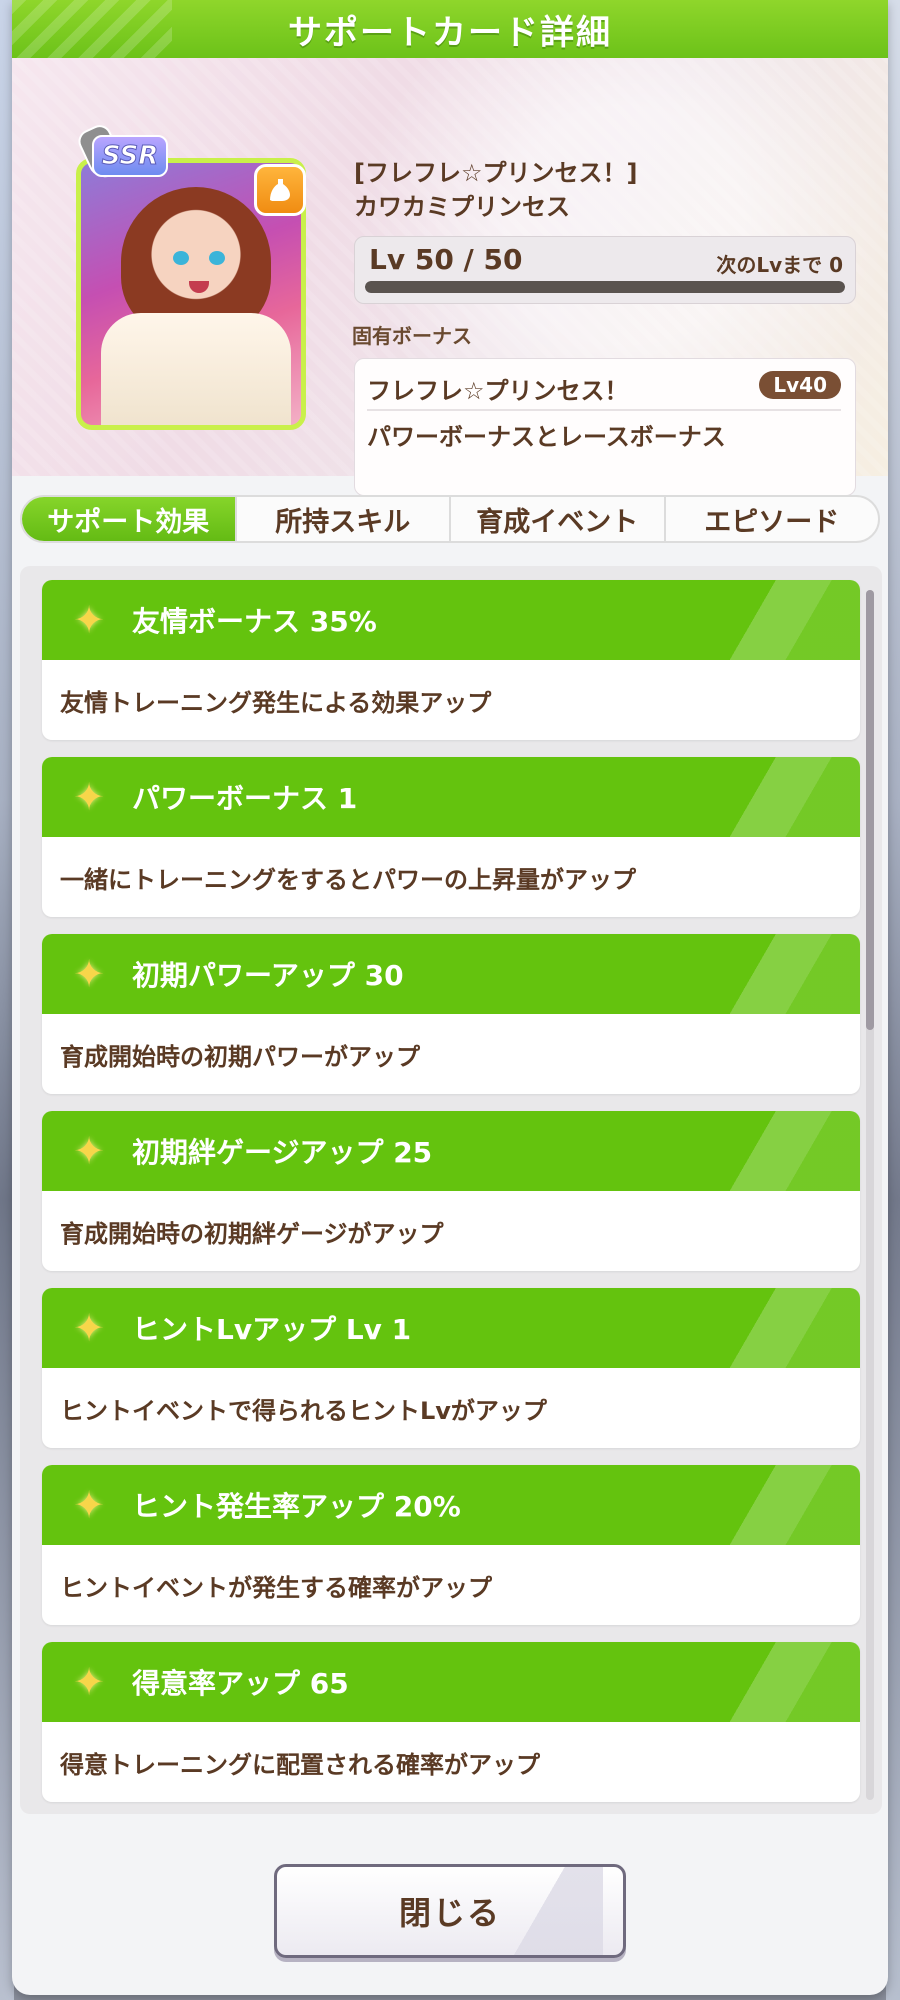 This screenshot has height=2000, width=900. What do you see at coordinates (129, 519) in the screenshot?
I see `tab-support-effects: サポート効果` at bounding box center [129, 519].